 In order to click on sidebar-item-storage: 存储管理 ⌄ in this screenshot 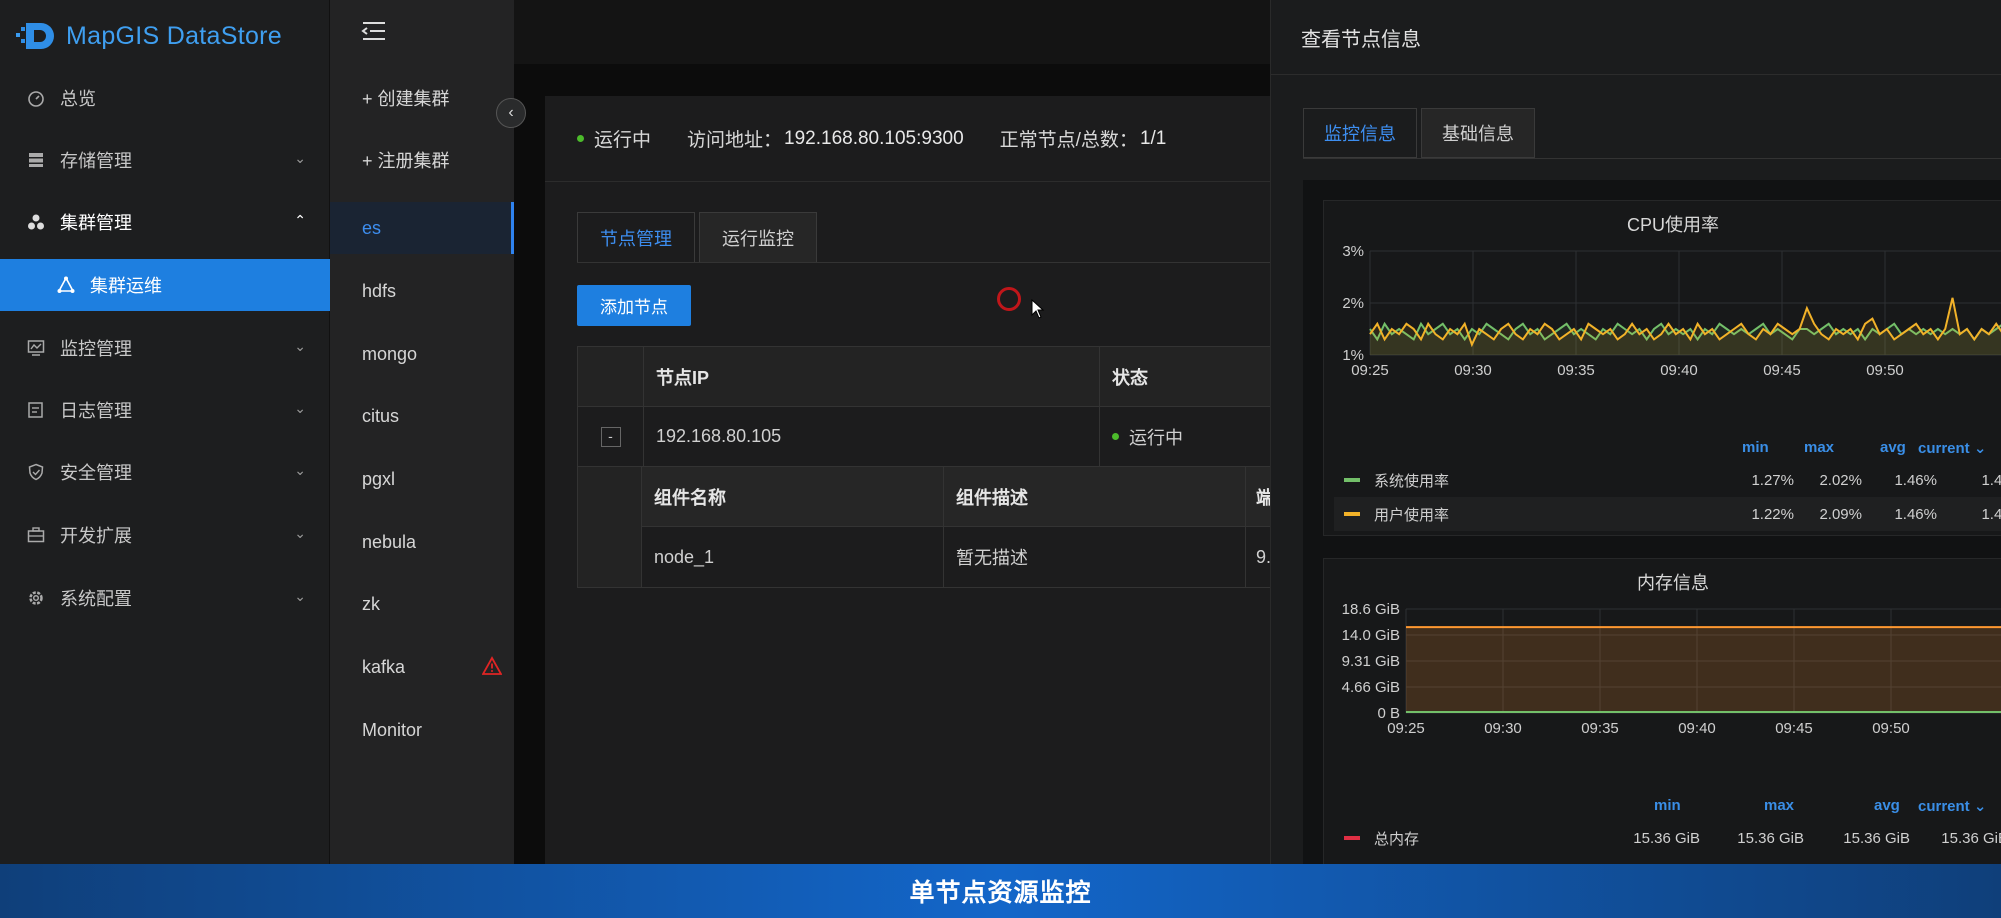, I will do `click(165, 160)`.